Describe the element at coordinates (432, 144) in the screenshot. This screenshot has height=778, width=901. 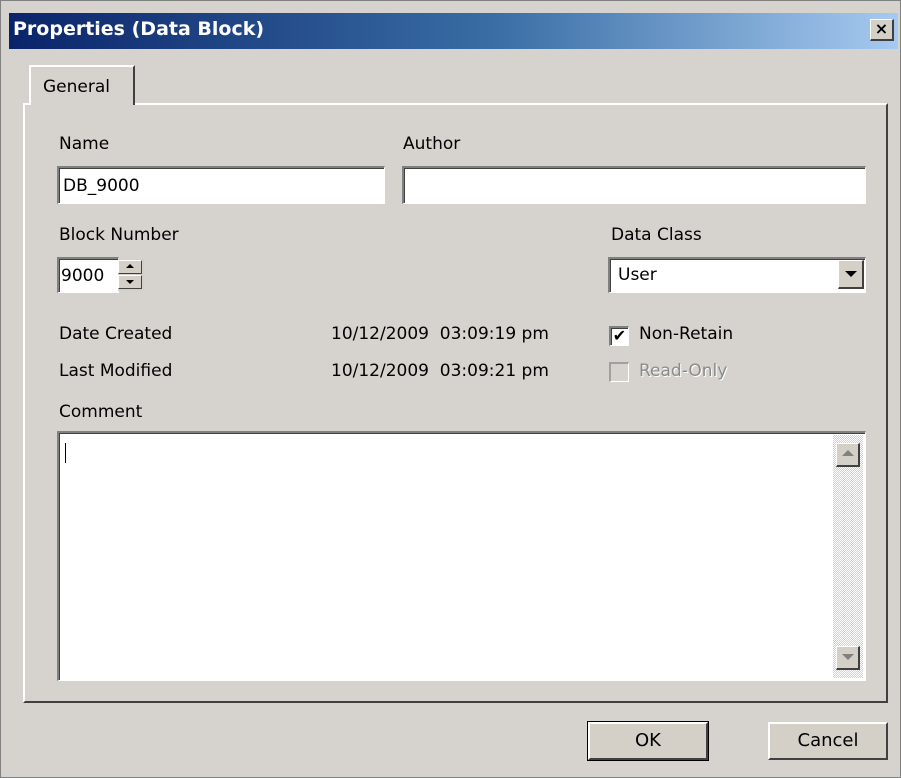
I see `author-label: Author` at that location.